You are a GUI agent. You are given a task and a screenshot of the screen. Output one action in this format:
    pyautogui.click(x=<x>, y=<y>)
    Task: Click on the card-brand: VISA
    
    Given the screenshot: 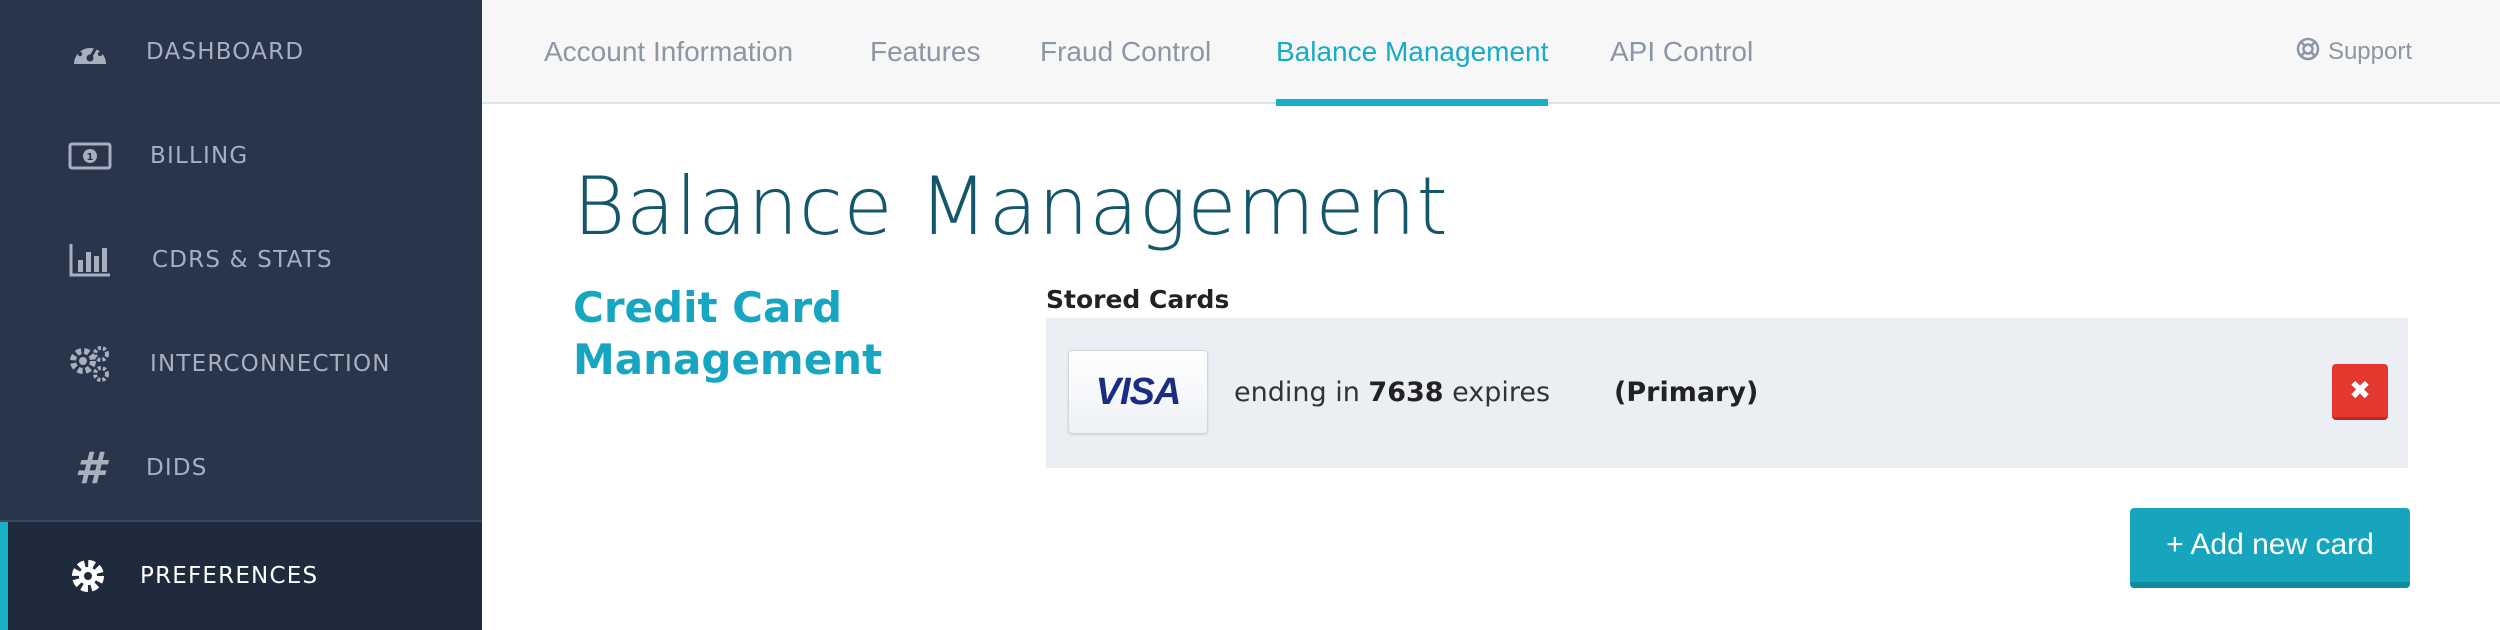 What is the action you would take?
    pyautogui.click(x=1138, y=391)
    